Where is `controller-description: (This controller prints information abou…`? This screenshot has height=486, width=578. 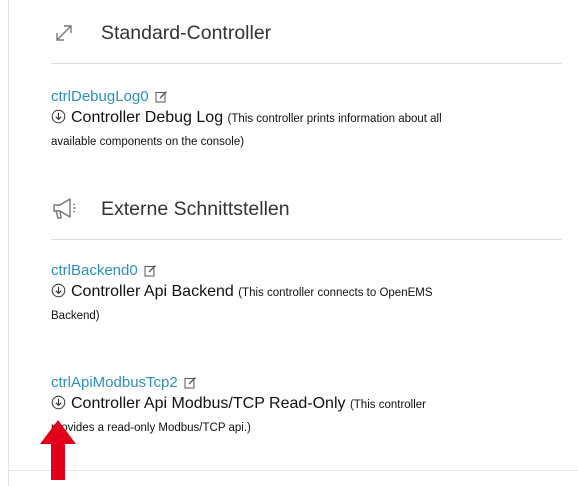 controller-description: (This controller prints information abou… is located at coordinates (334, 119).